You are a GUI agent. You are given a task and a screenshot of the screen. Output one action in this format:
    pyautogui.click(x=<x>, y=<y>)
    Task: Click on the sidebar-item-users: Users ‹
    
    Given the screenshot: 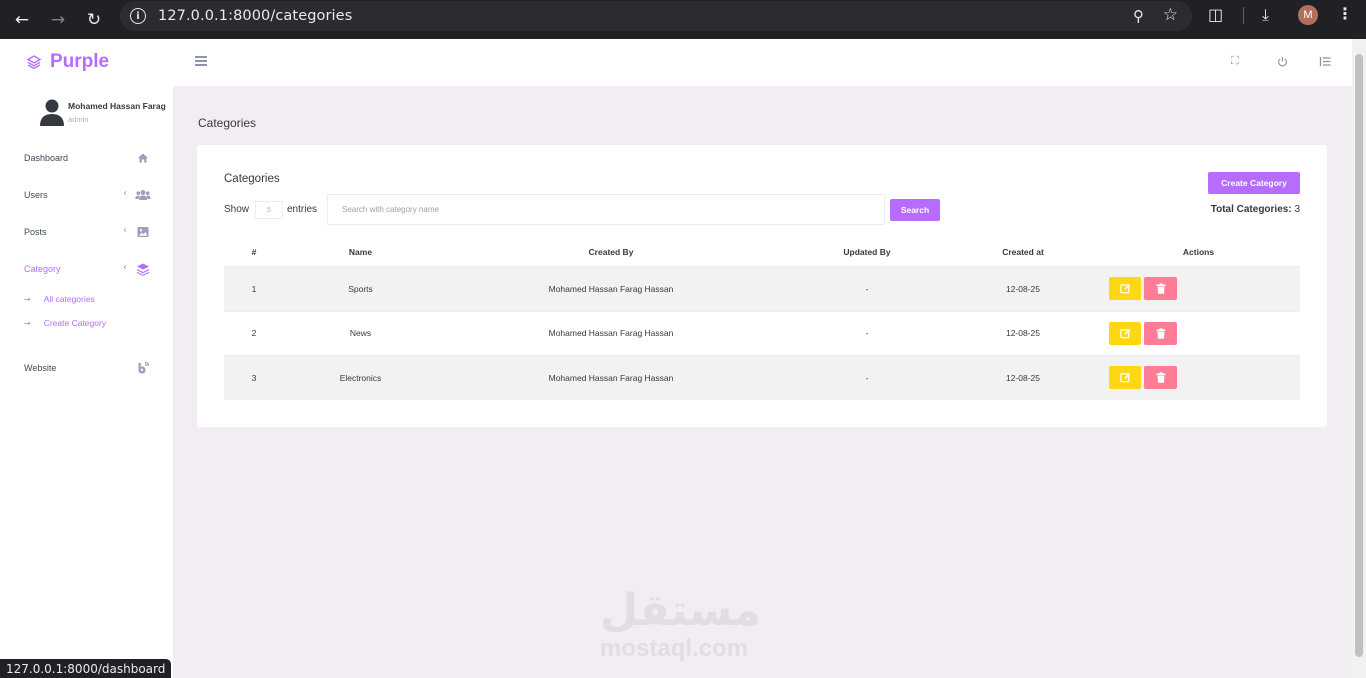 What is the action you would take?
    pyautogui.click(x=88, y=195)
    